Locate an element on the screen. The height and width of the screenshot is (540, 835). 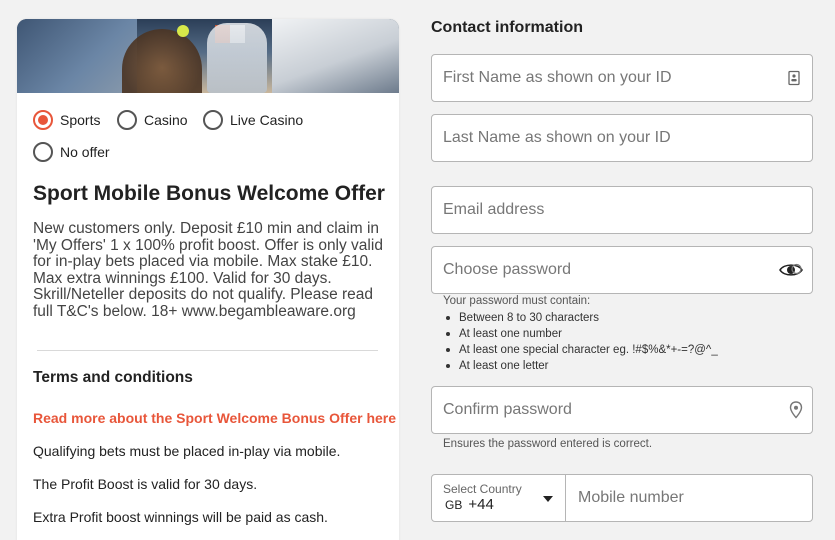
terms-heading: Terms and conditions is located at coordinates (113, 377).